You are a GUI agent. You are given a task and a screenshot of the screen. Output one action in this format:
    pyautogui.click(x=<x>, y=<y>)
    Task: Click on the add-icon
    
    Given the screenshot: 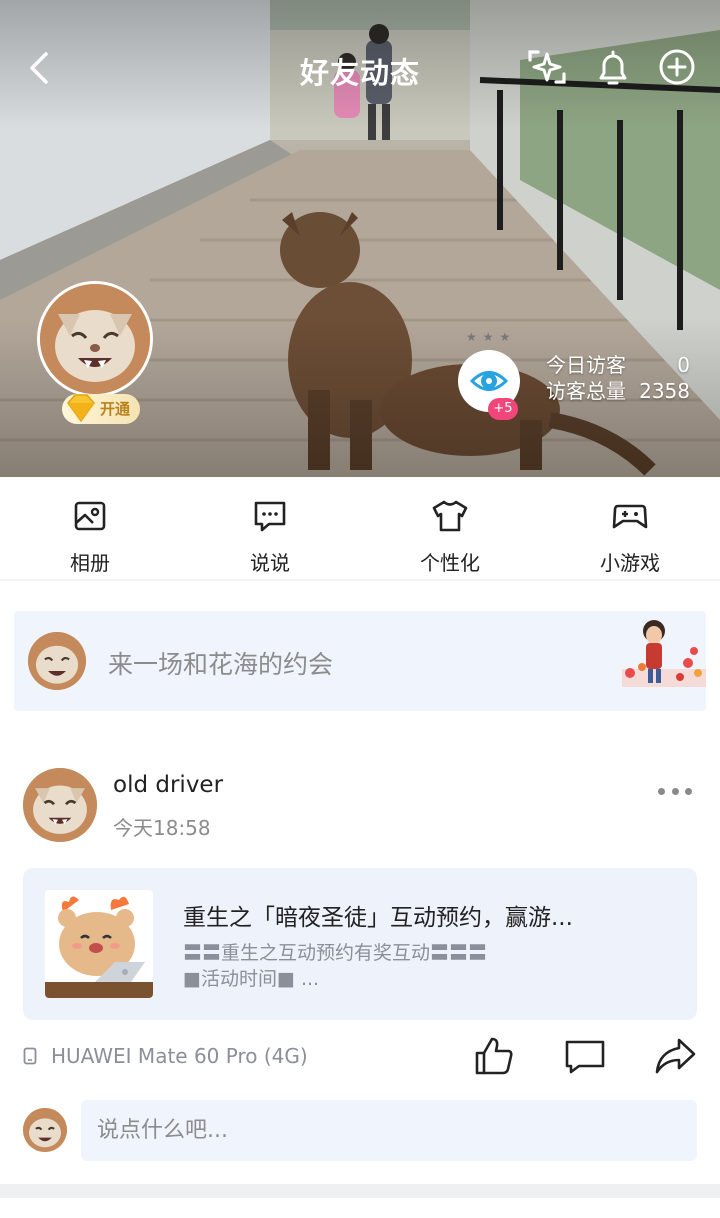 What is the action you would take?
    pyautogui.click(x=677, y=67)
    